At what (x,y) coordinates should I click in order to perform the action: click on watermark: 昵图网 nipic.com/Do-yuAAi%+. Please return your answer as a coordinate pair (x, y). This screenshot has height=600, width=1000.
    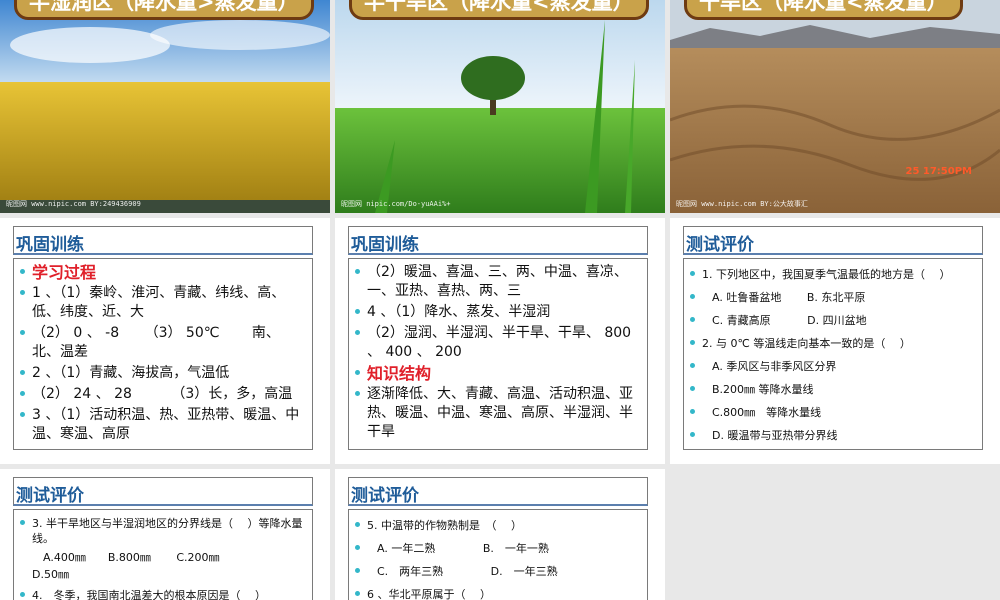
    Looking at the image, I should click on (396, 204).